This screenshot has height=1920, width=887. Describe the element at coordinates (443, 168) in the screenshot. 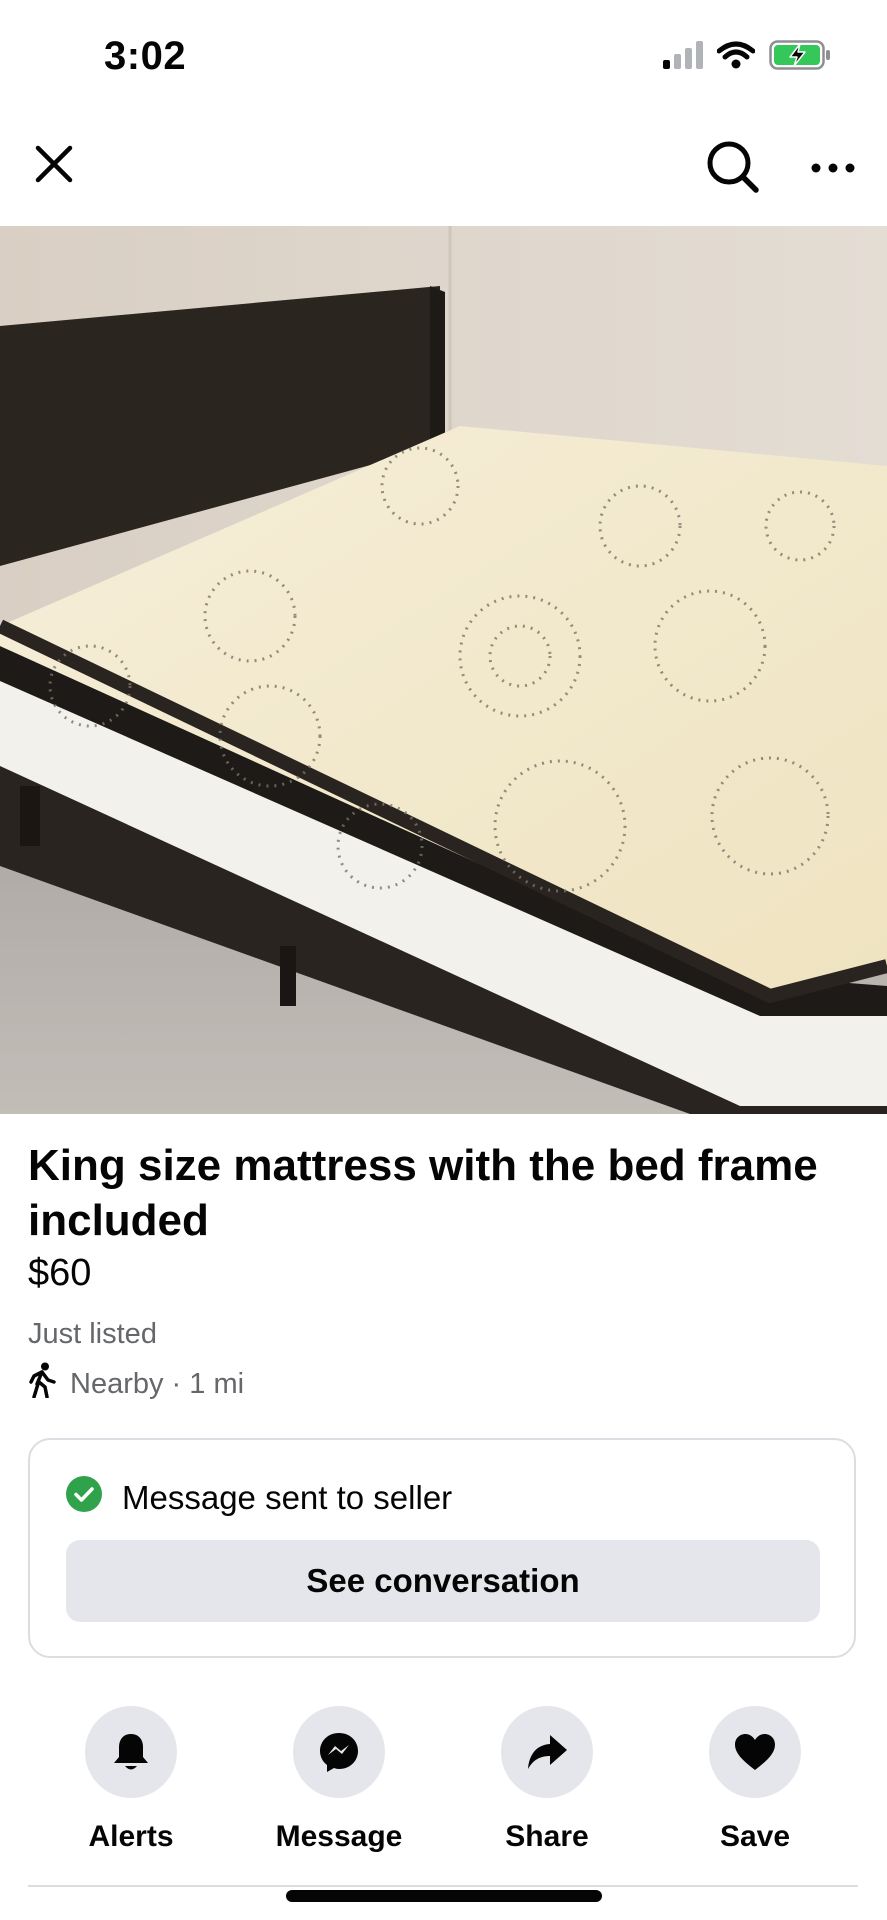

I see `top-bar` at that location.